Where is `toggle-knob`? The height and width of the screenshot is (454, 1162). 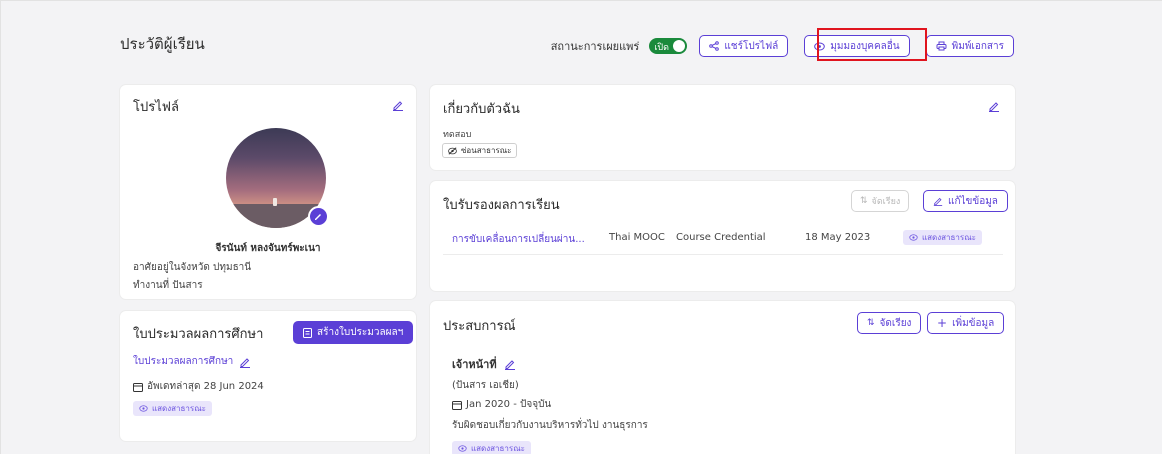
toggle-knob is located at coordinates (679, 46).